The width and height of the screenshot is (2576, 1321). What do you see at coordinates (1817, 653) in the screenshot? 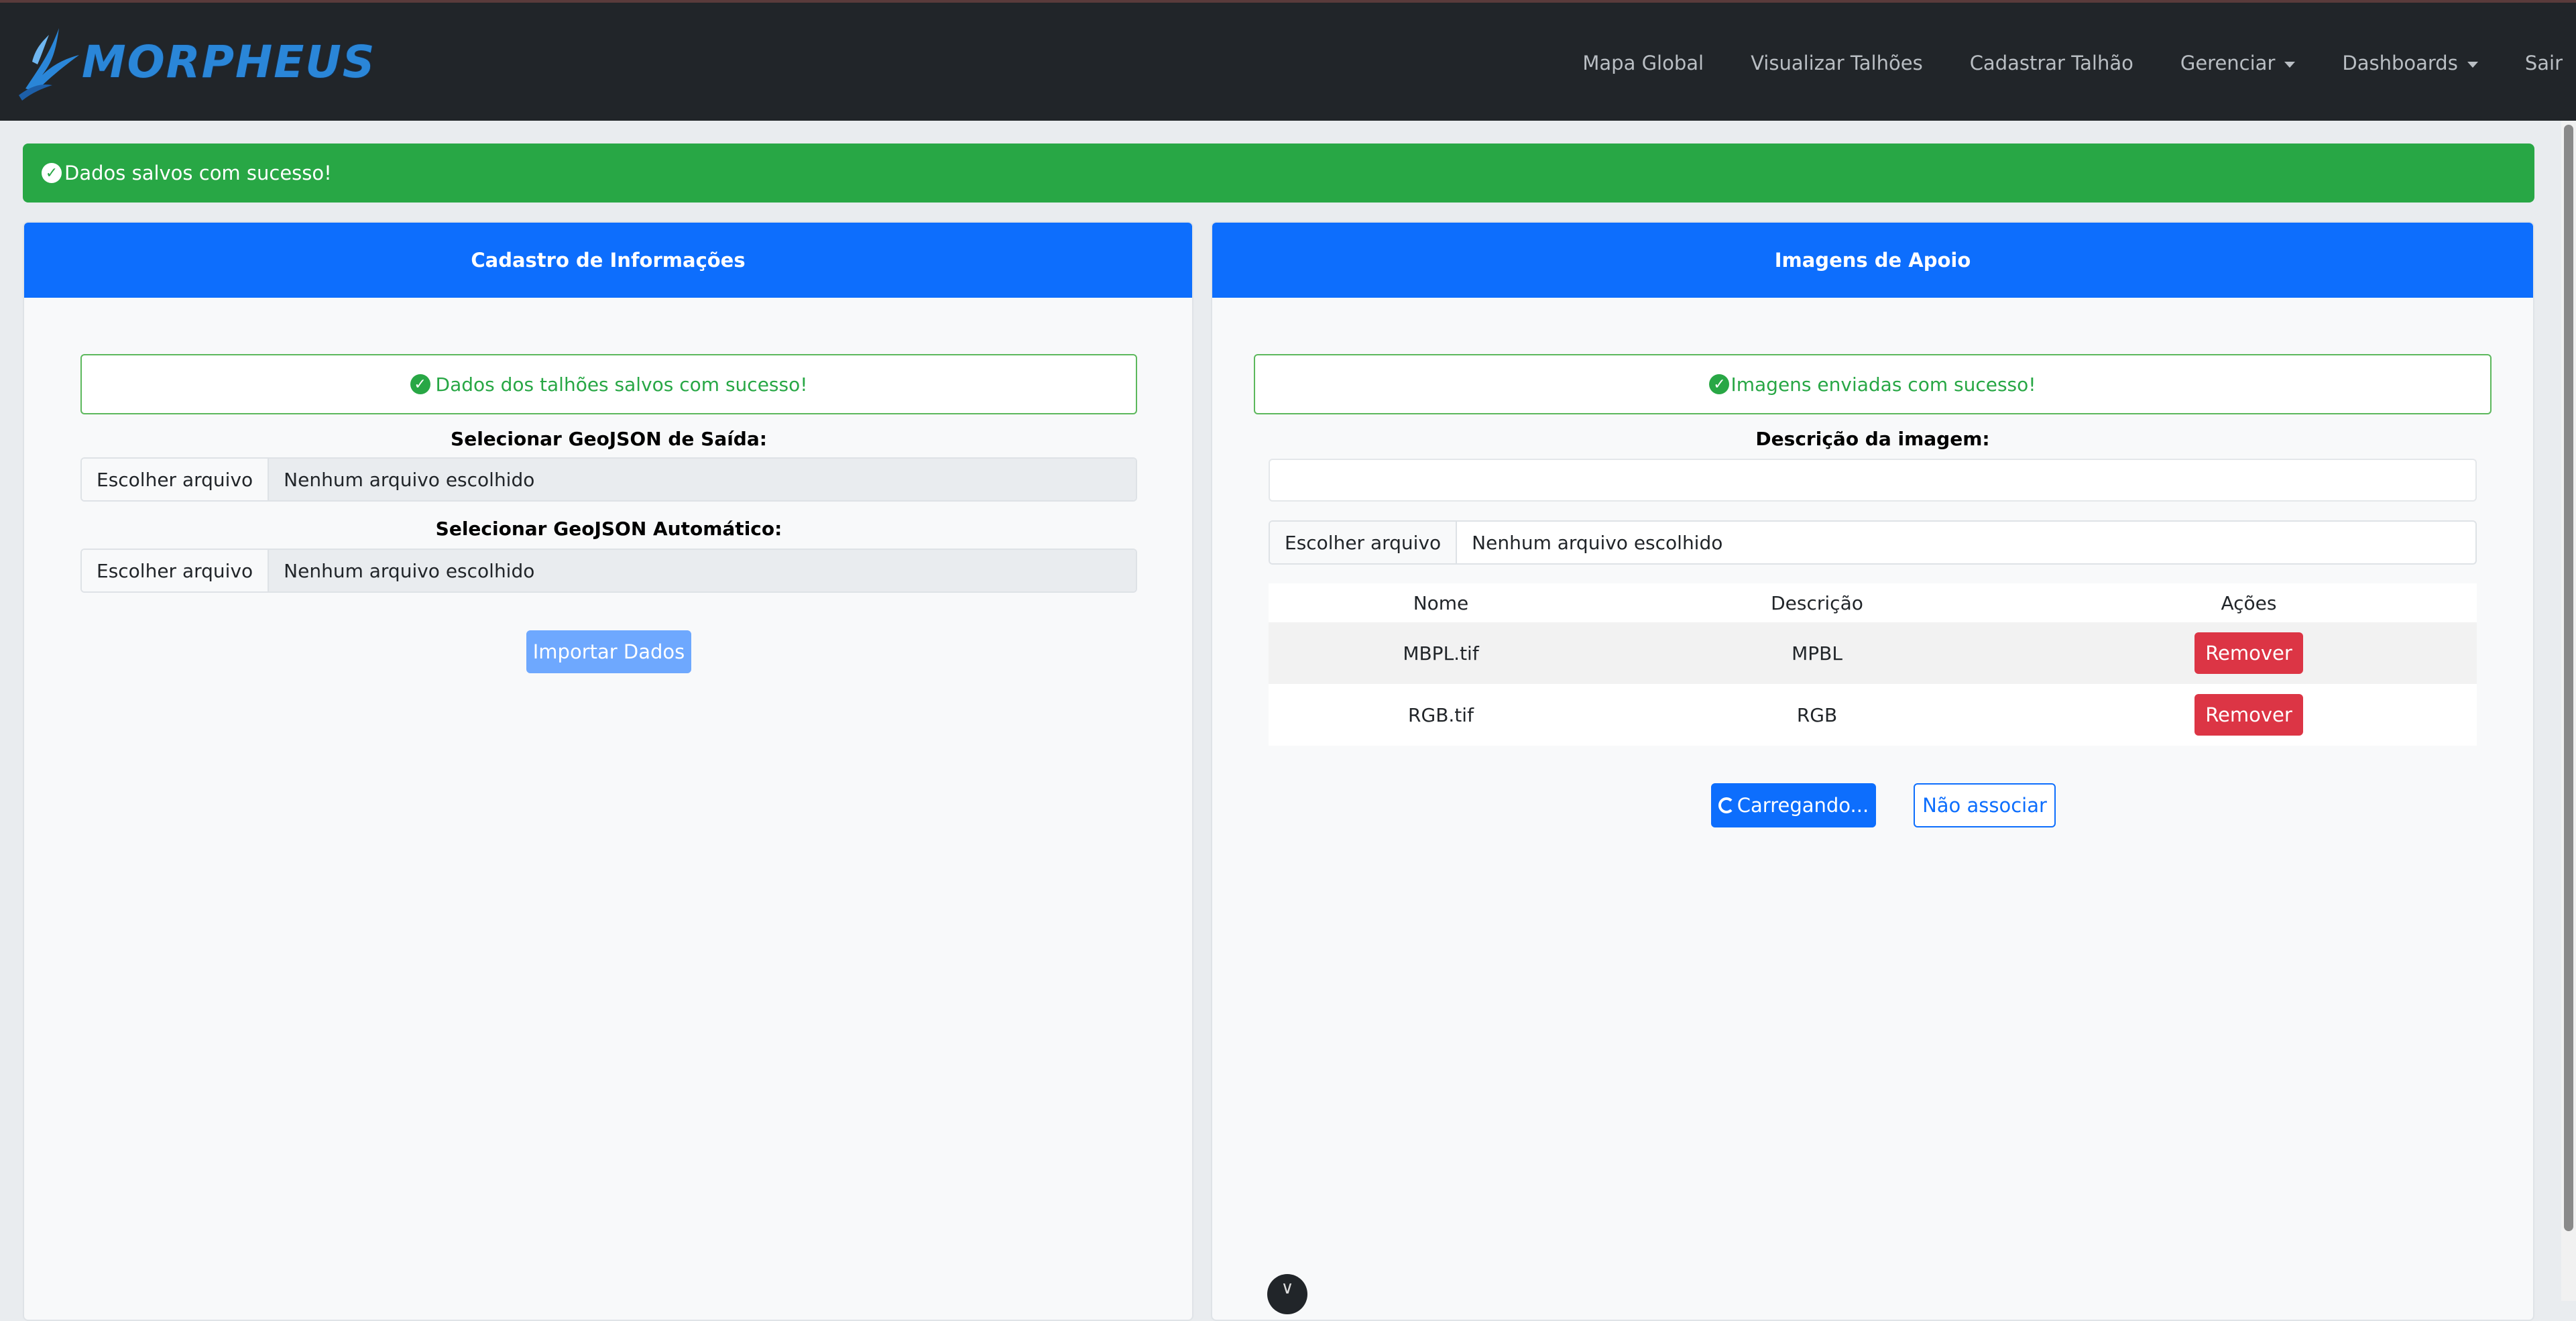
I see `cell-descricao: MPBL` at bounding box center [1817, 653].